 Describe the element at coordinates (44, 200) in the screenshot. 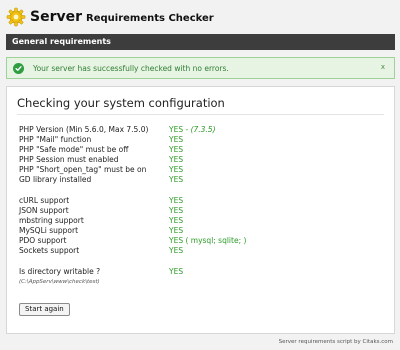

I see `check-label: cURL support` at that location.